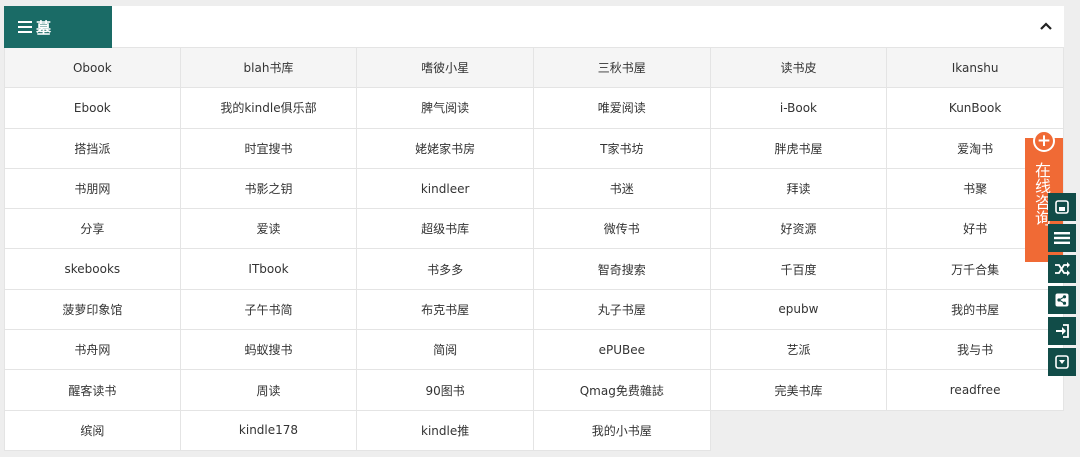  I want to click on shuffle-button, so click(1062, 269).